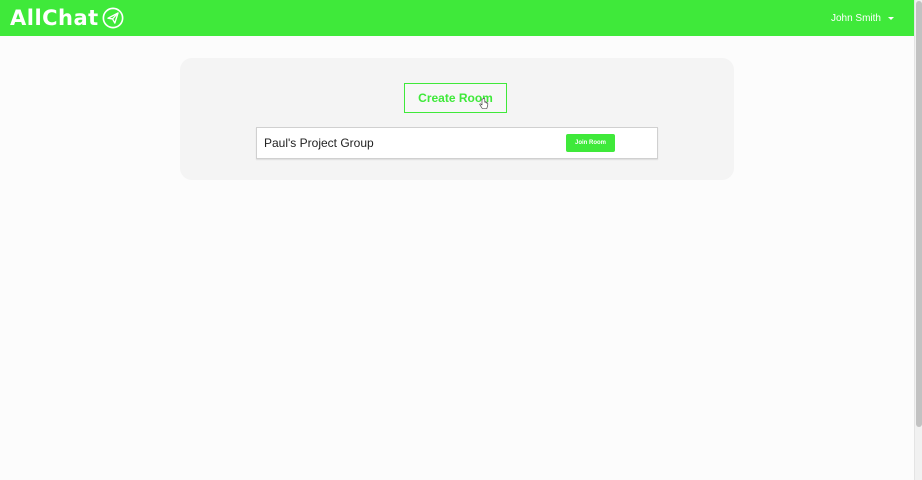 Image resolution: width=922 pixels, height=480 pixels. I want to click on user-menu-dropdown: John Smith, so click(862, 18).